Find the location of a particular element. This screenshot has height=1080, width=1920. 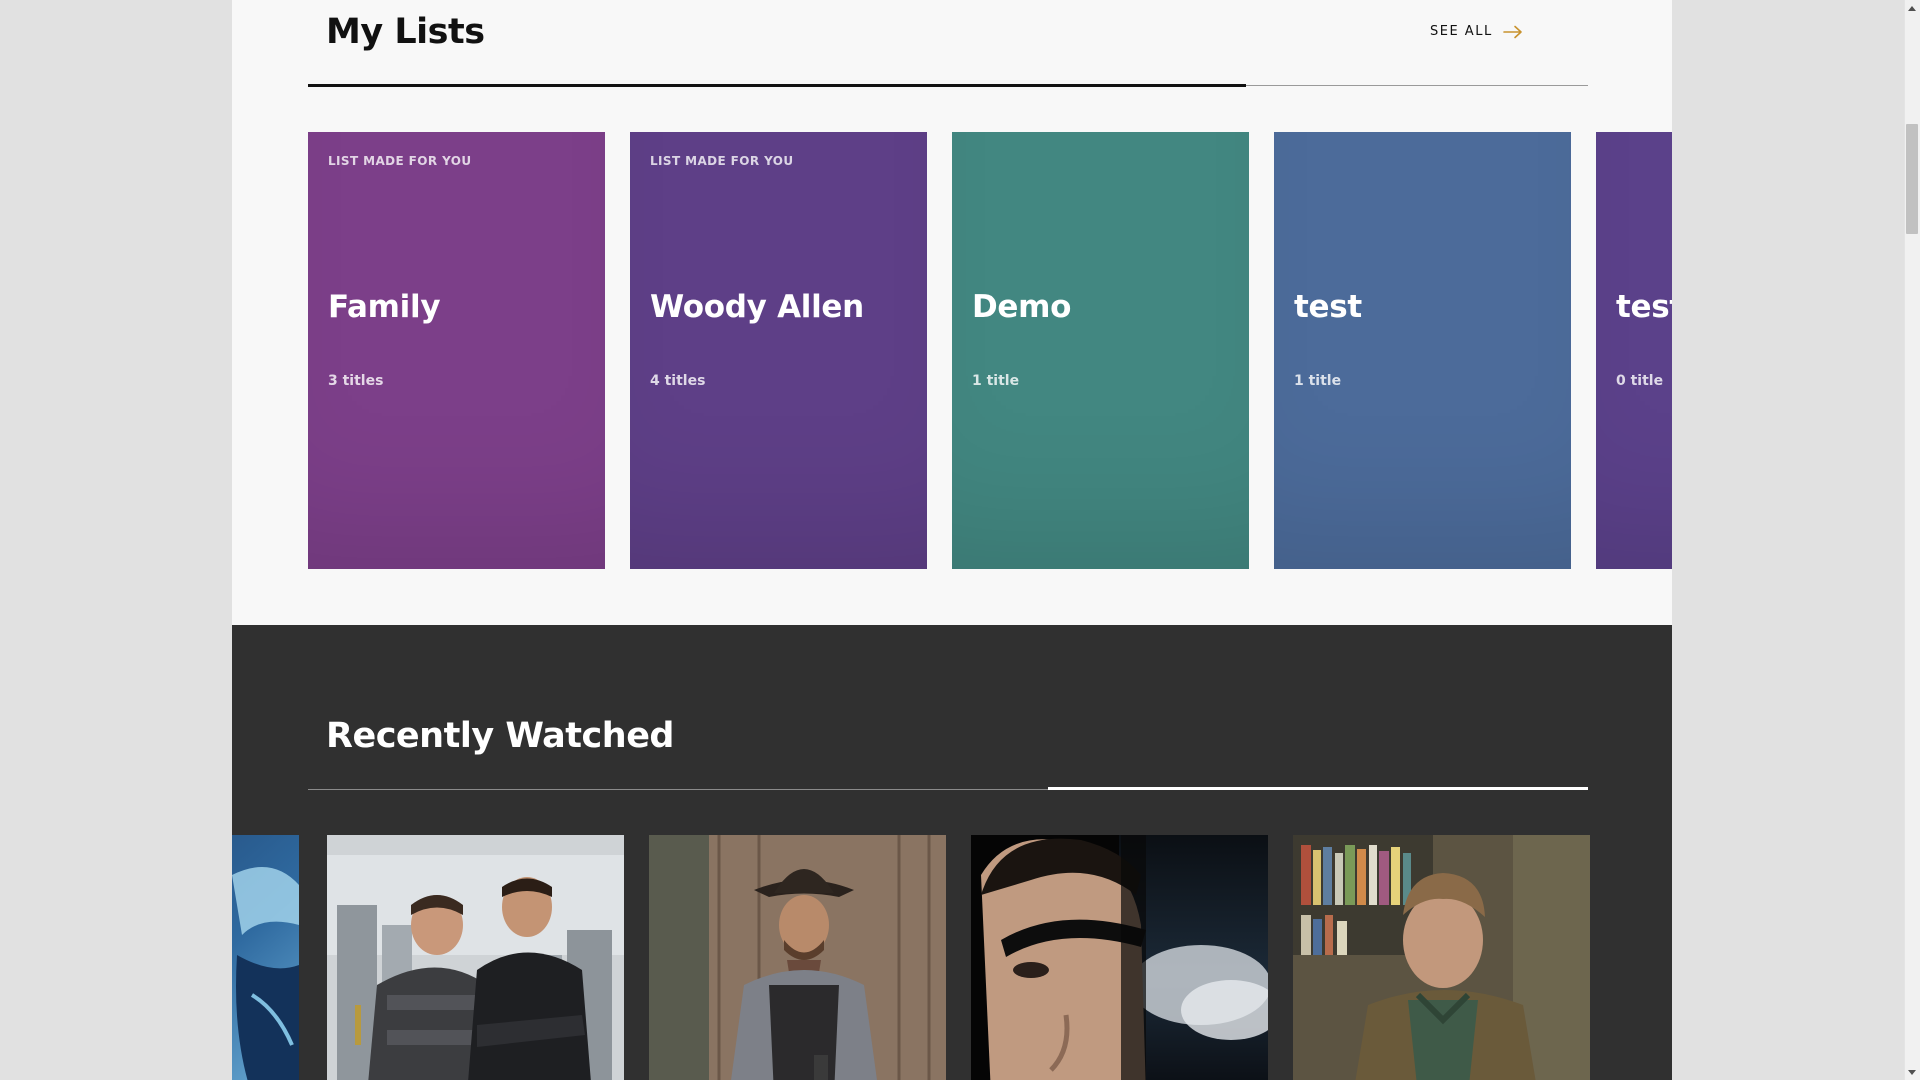

list-card-count: 4 titles is located at coordinates (678, 381).